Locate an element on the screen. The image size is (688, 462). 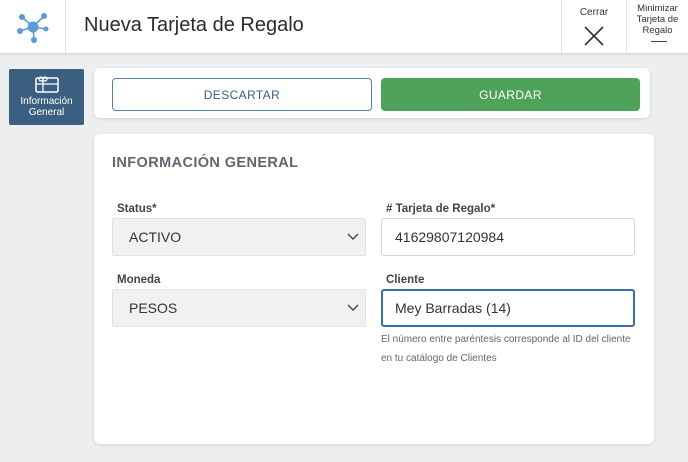
minimize-label: Minimizar Tarjeta de Regalo is located at coordinates (657, 19).